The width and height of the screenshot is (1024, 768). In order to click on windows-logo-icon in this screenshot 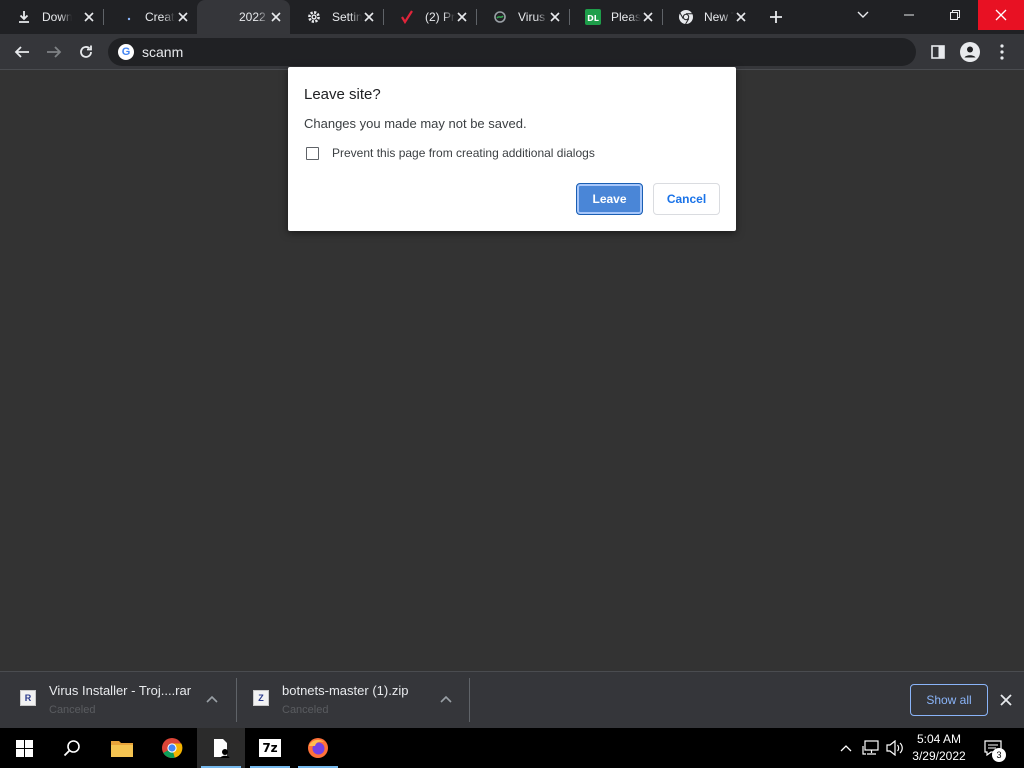, I will do `click(24, 748)`.